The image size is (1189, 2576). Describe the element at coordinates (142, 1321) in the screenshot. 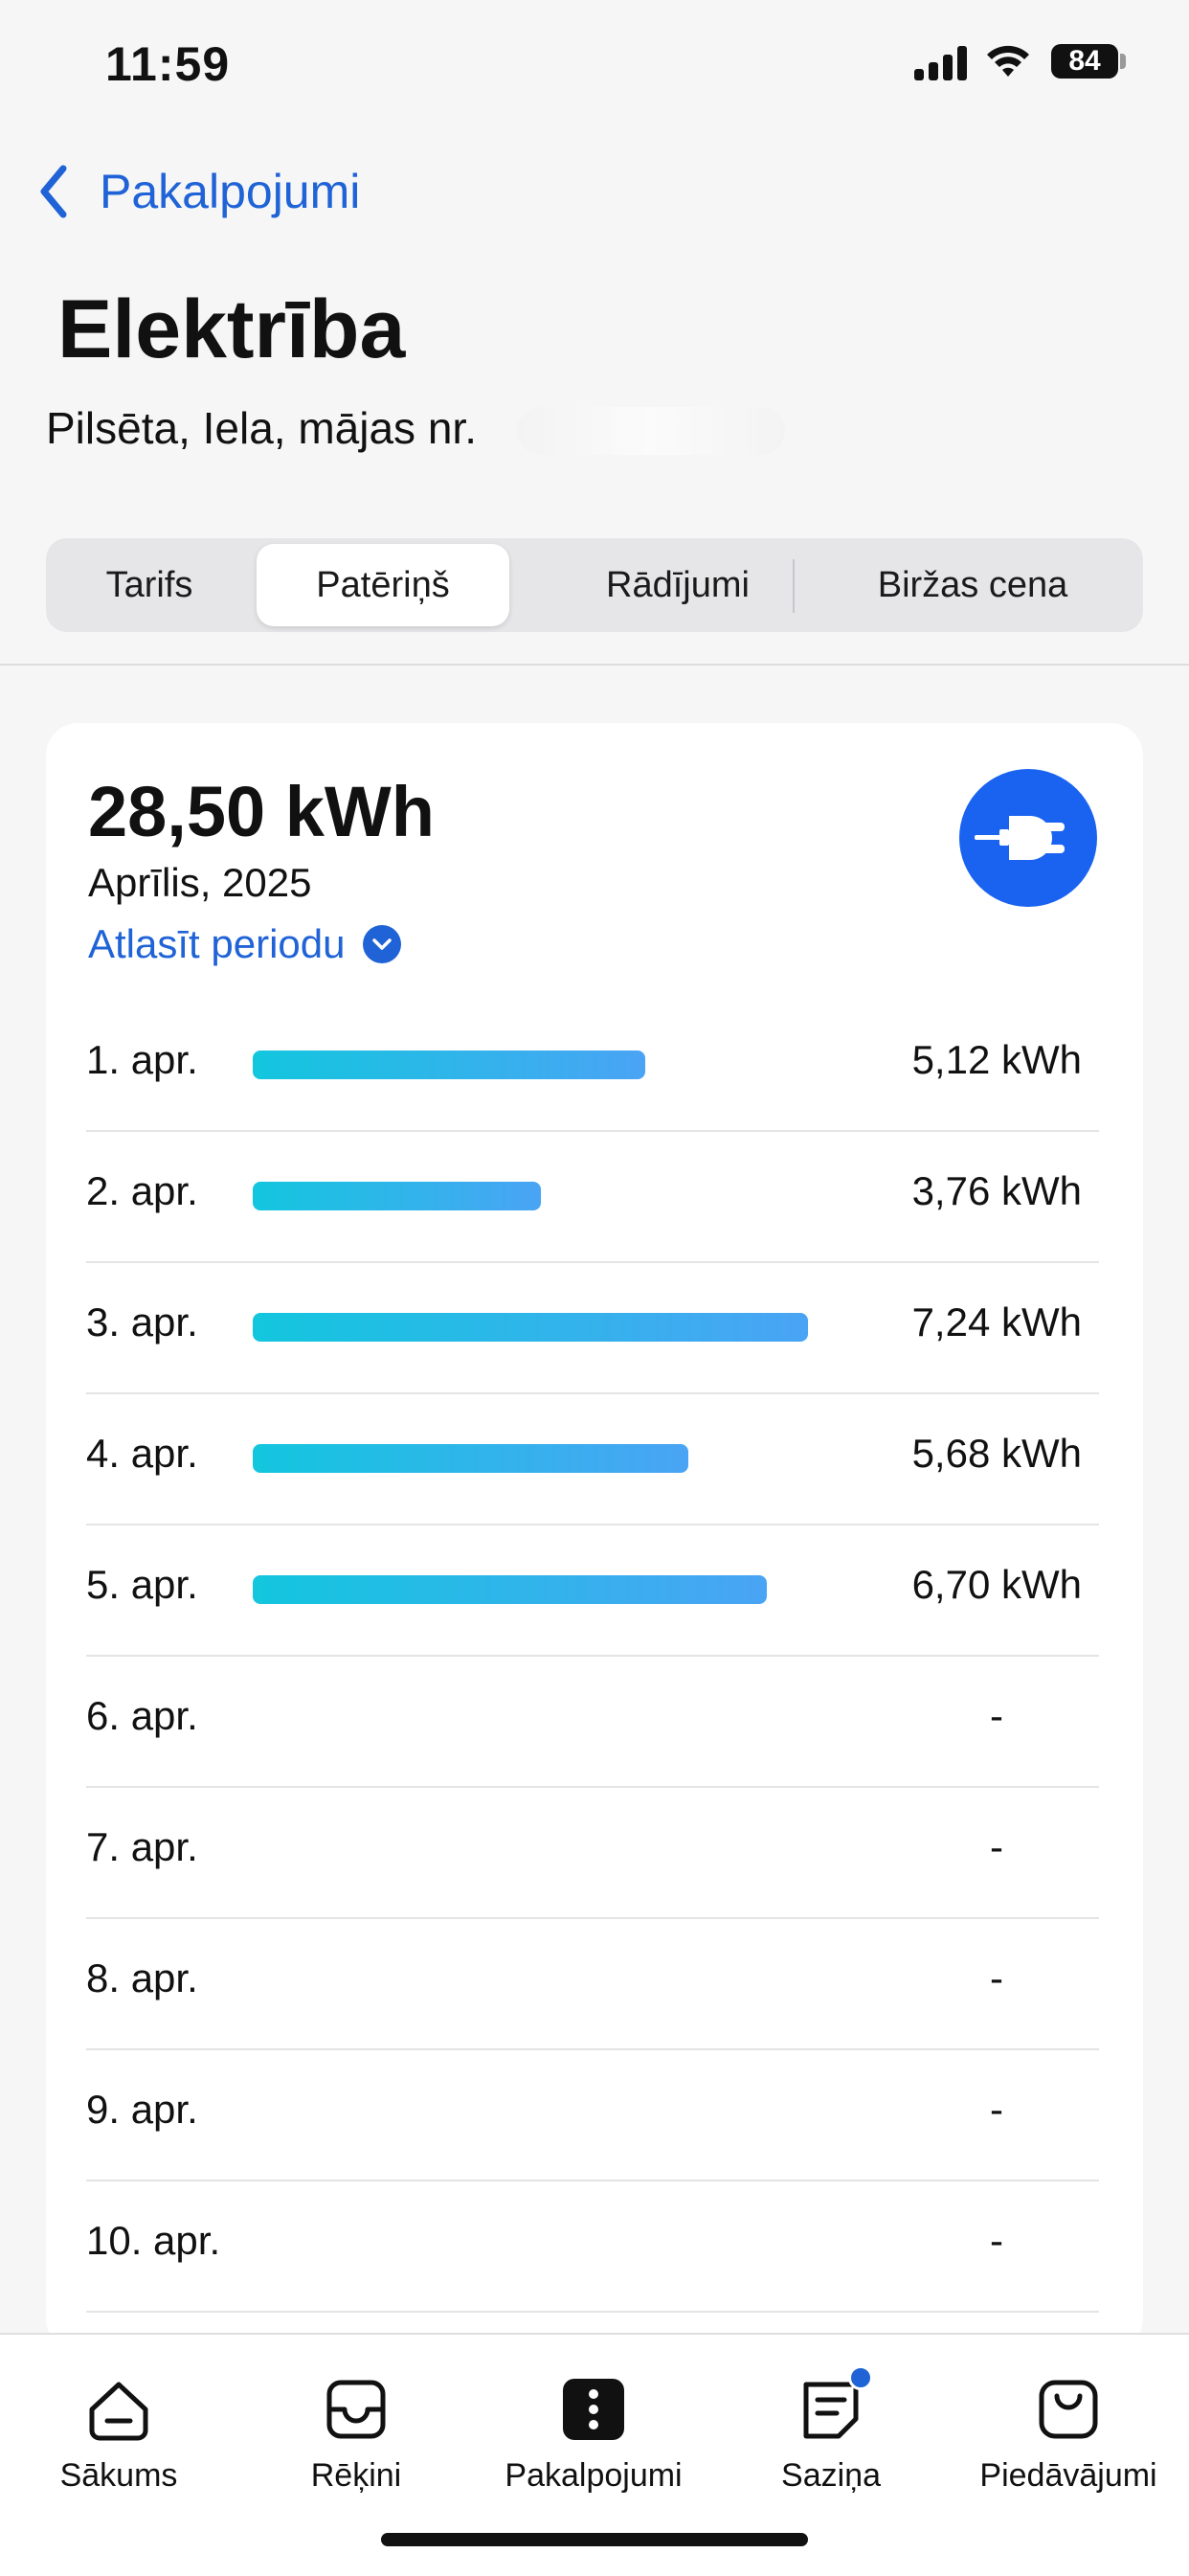

I see `row-date: 3. apr.` at that location.